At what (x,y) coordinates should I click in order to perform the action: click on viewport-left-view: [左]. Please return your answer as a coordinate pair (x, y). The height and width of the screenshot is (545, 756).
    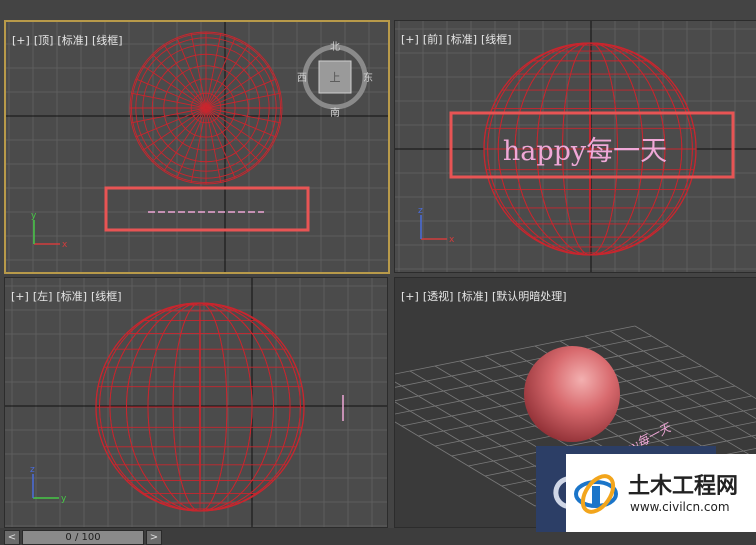
    Looking at the image, I should click on (43, 296).